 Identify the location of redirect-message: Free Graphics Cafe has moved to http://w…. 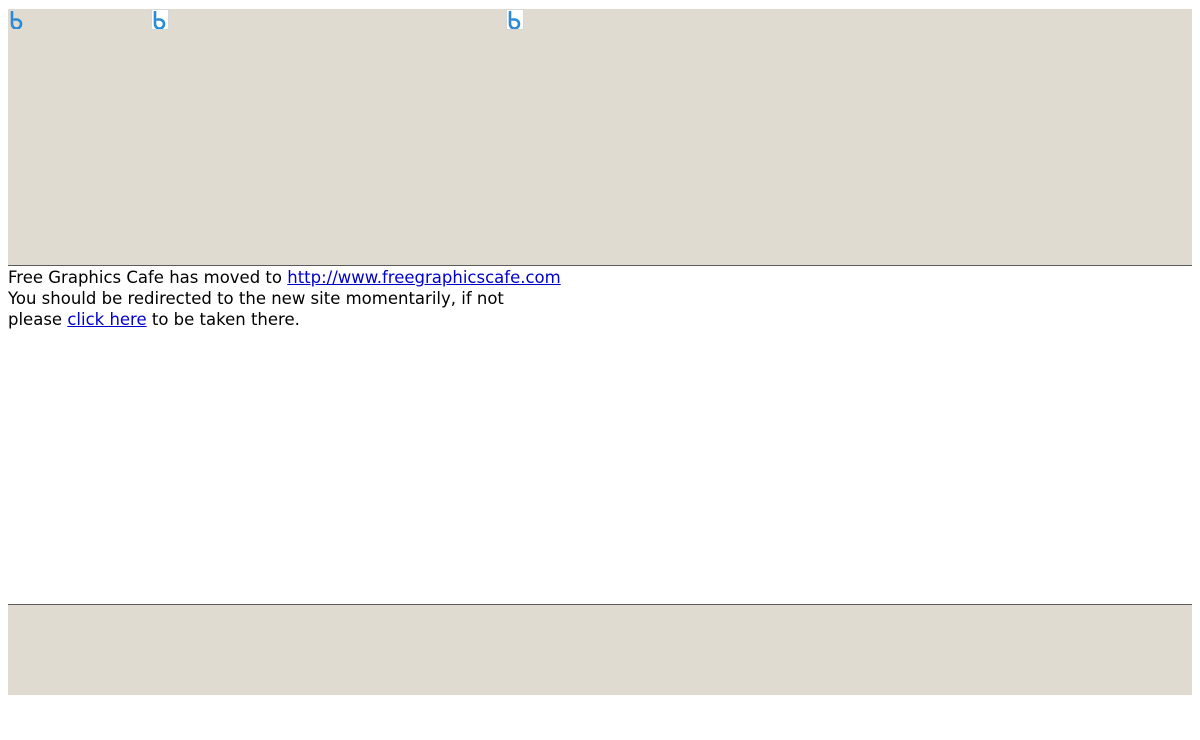
(288, 298).